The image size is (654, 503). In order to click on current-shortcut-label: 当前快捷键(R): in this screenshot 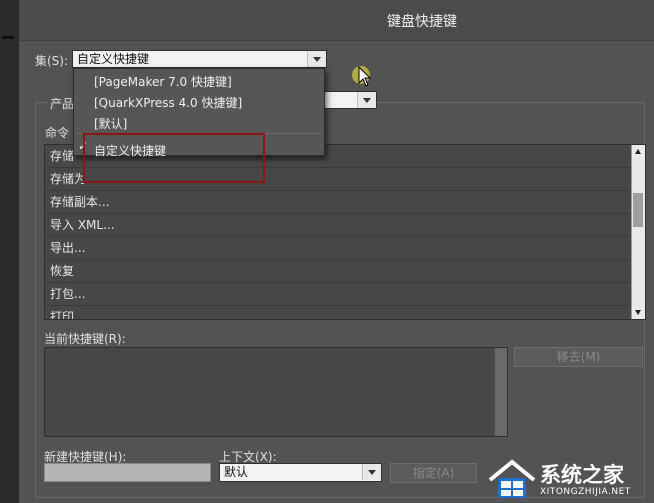, I will do `click(85, 339)`.